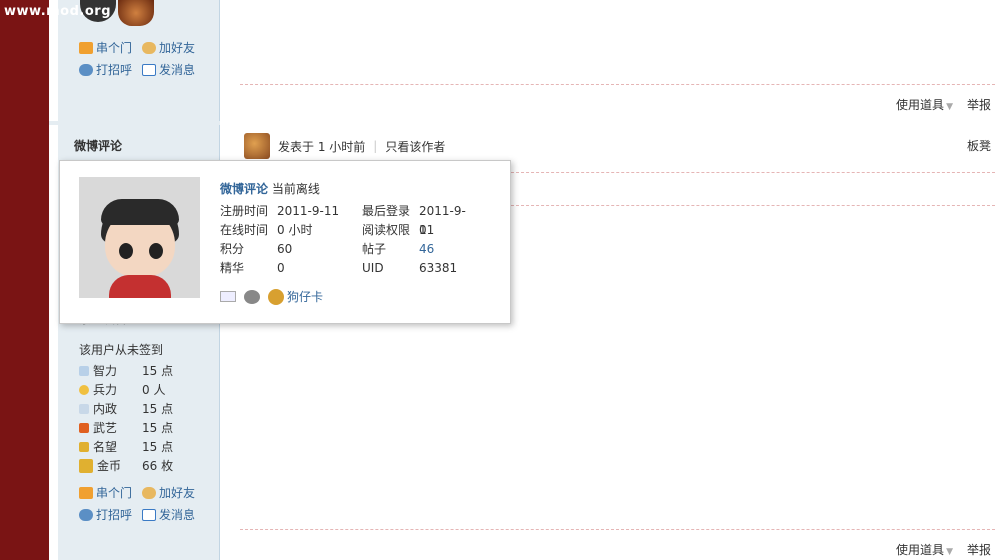 The image size is (995, 560). Describe the element at coordinates (322, 146) in the screenshot. I see `post-time: 发表于 1 小时前` at that location.